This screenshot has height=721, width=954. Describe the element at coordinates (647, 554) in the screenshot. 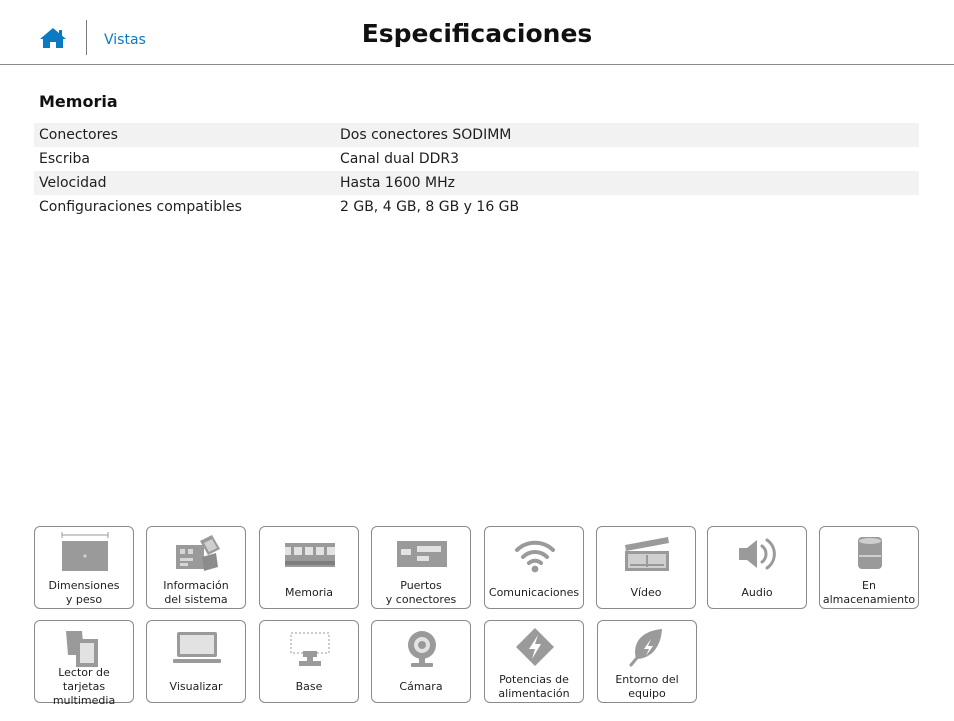

I see `video-clapperboard-icon` at that location.